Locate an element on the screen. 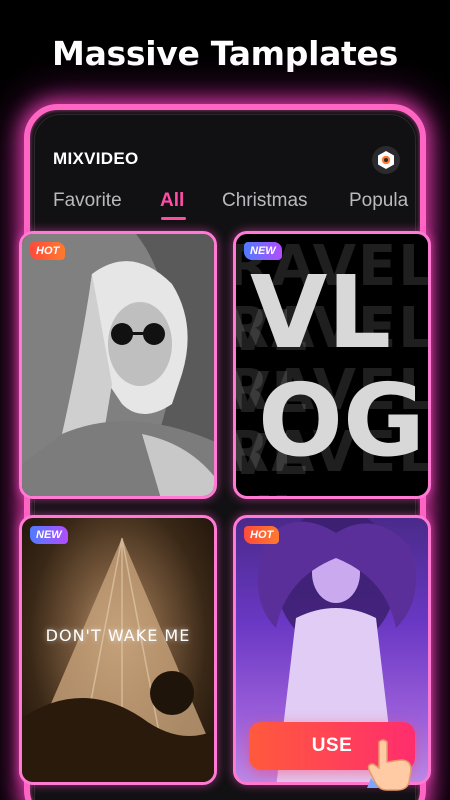 This screenshot has height=800, width=450. tab-christmas: Christmas is located at coordinates (265, 201).